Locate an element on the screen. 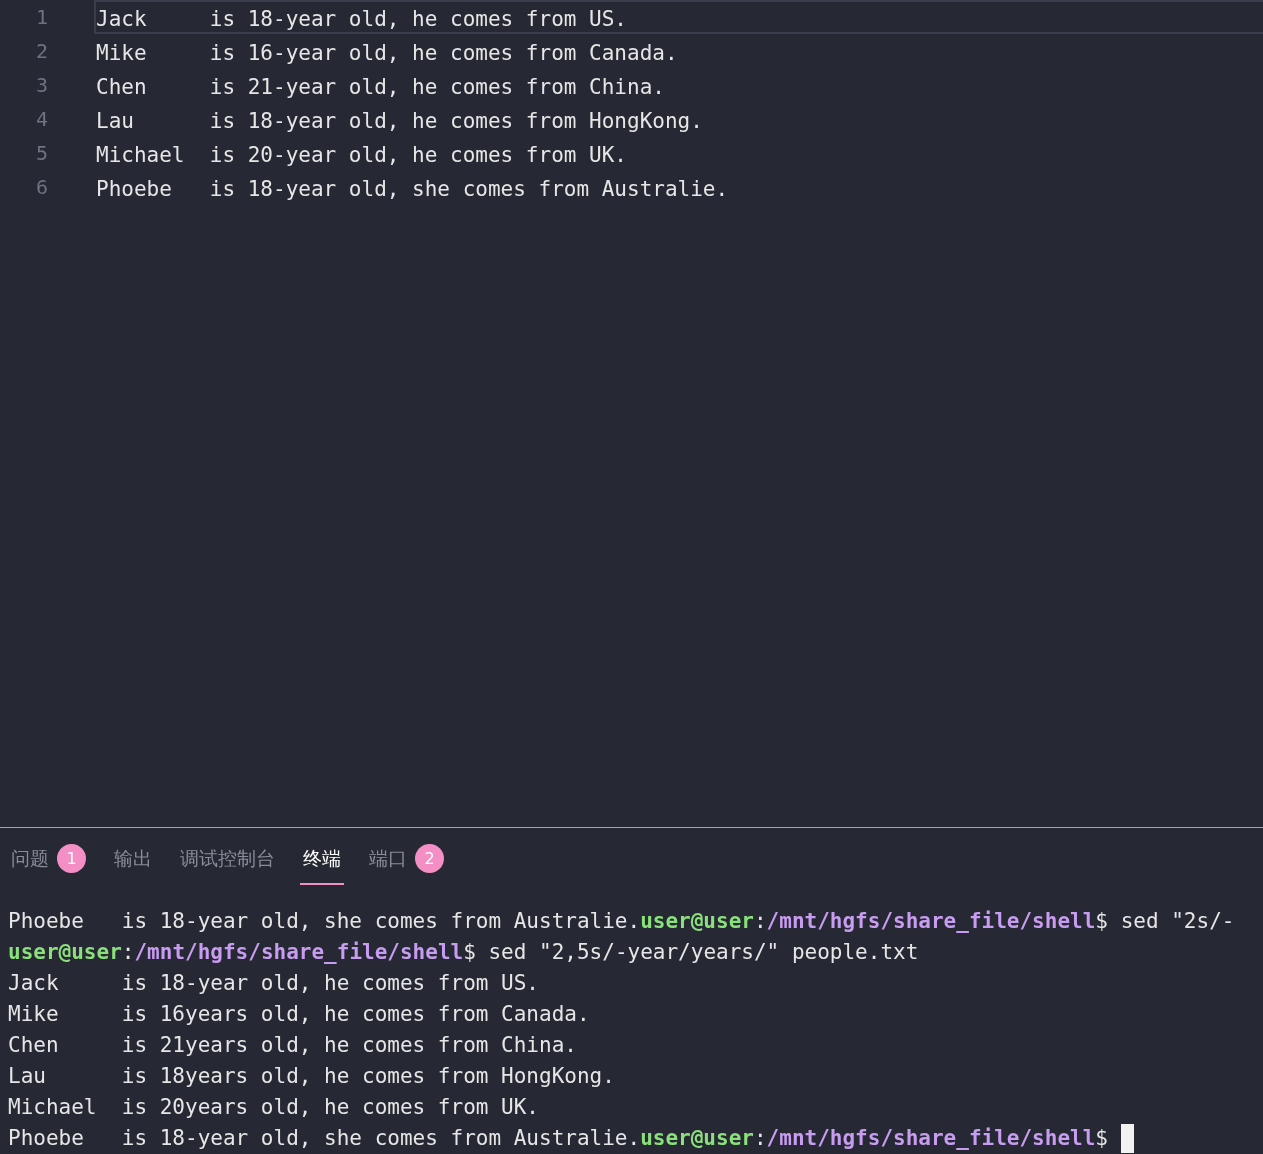  panel-tab: 输出 is located at coordinates (133, 859).